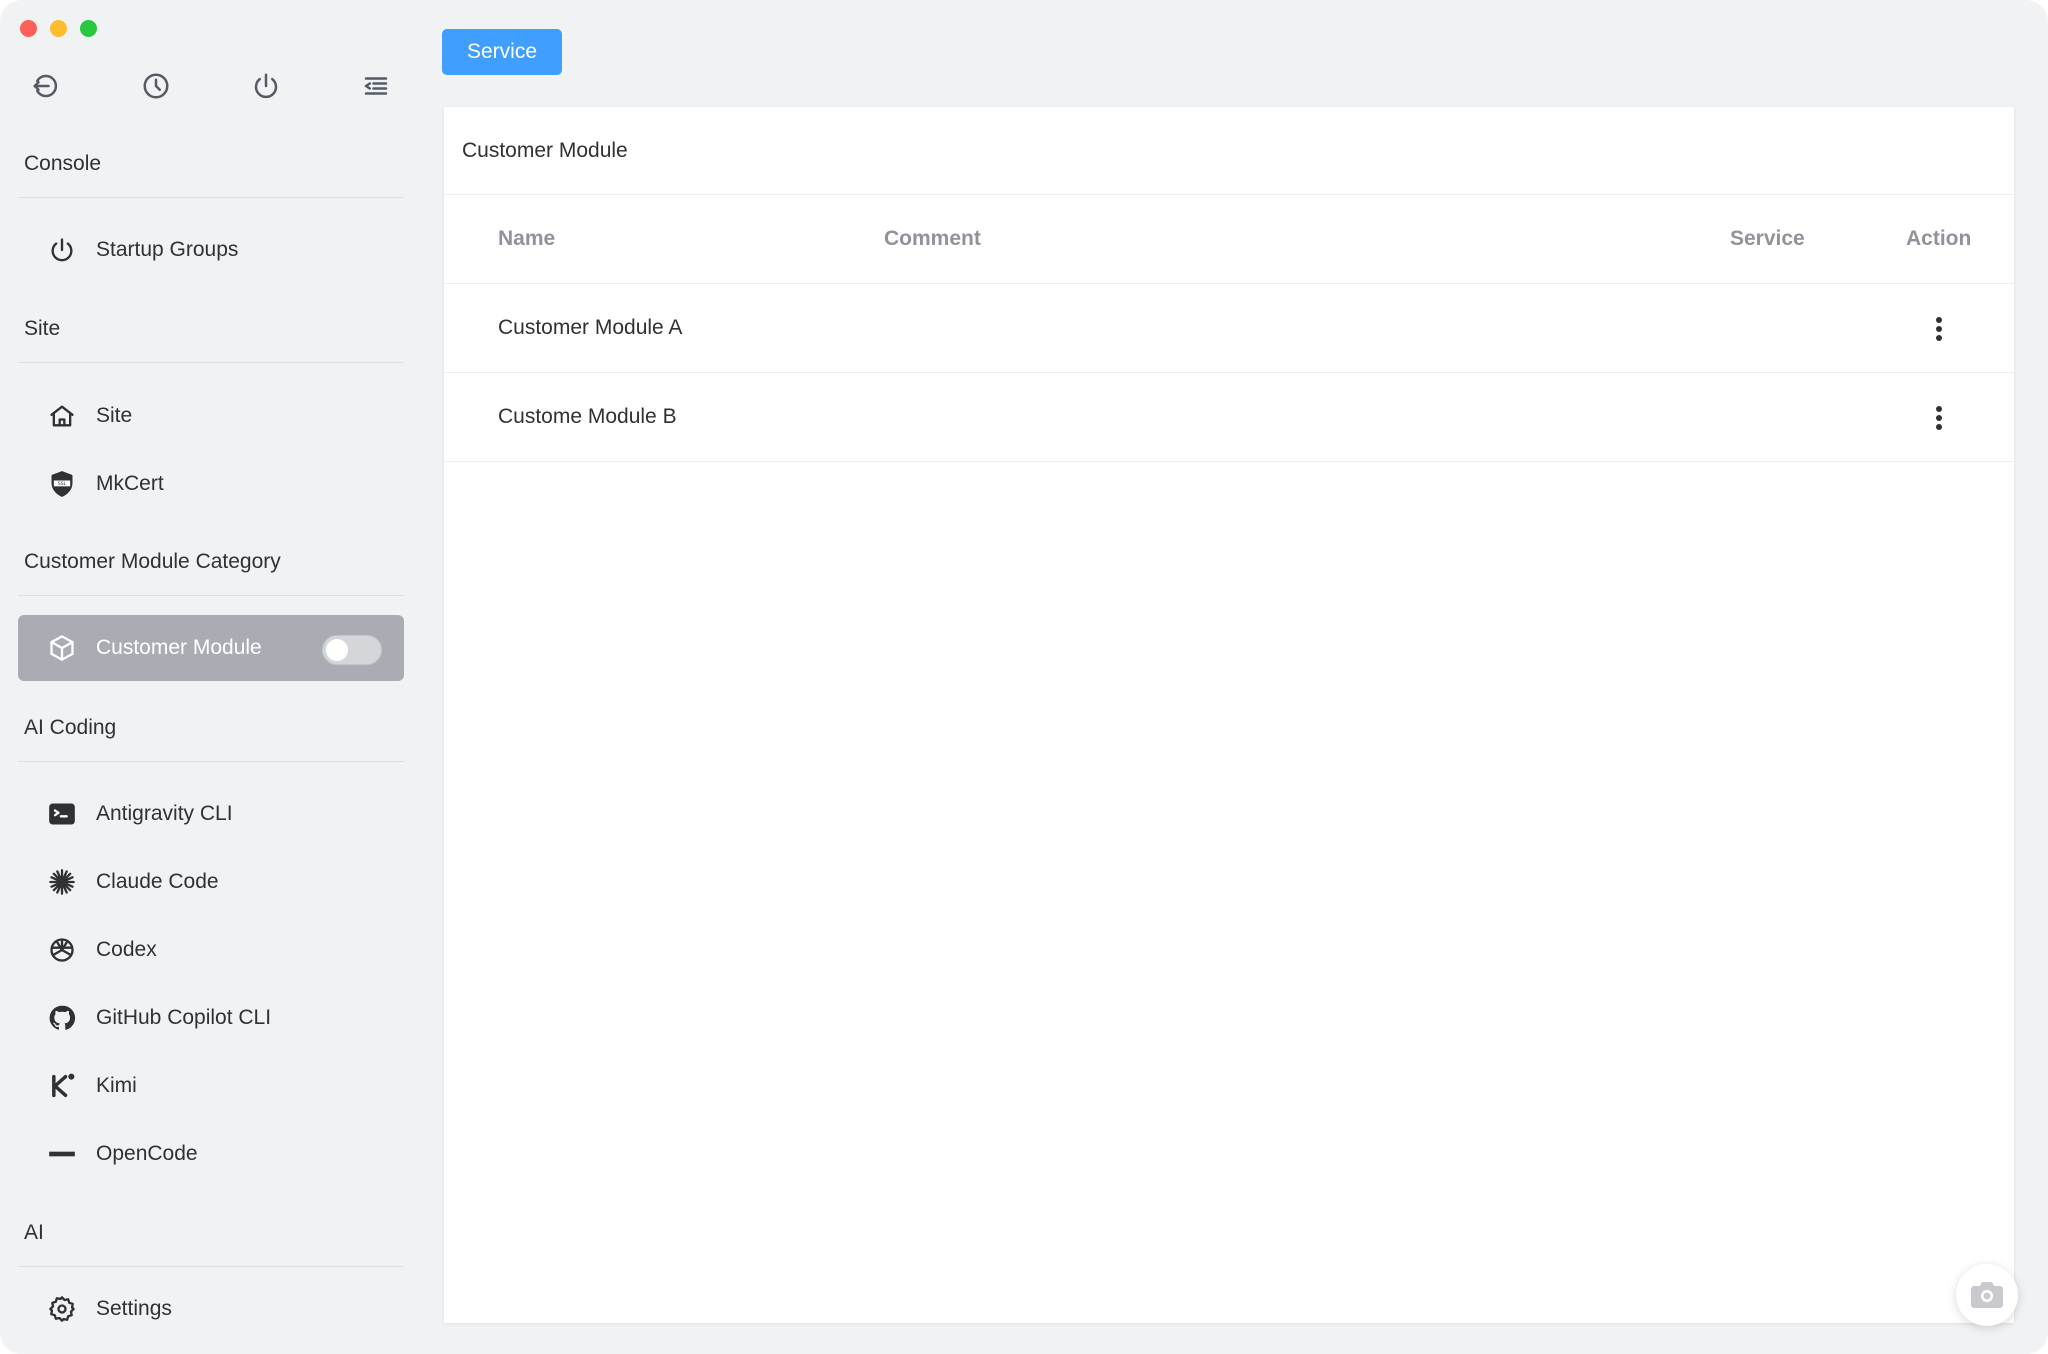  I want to click on row-name: Customer Module A, so click(590, 327).